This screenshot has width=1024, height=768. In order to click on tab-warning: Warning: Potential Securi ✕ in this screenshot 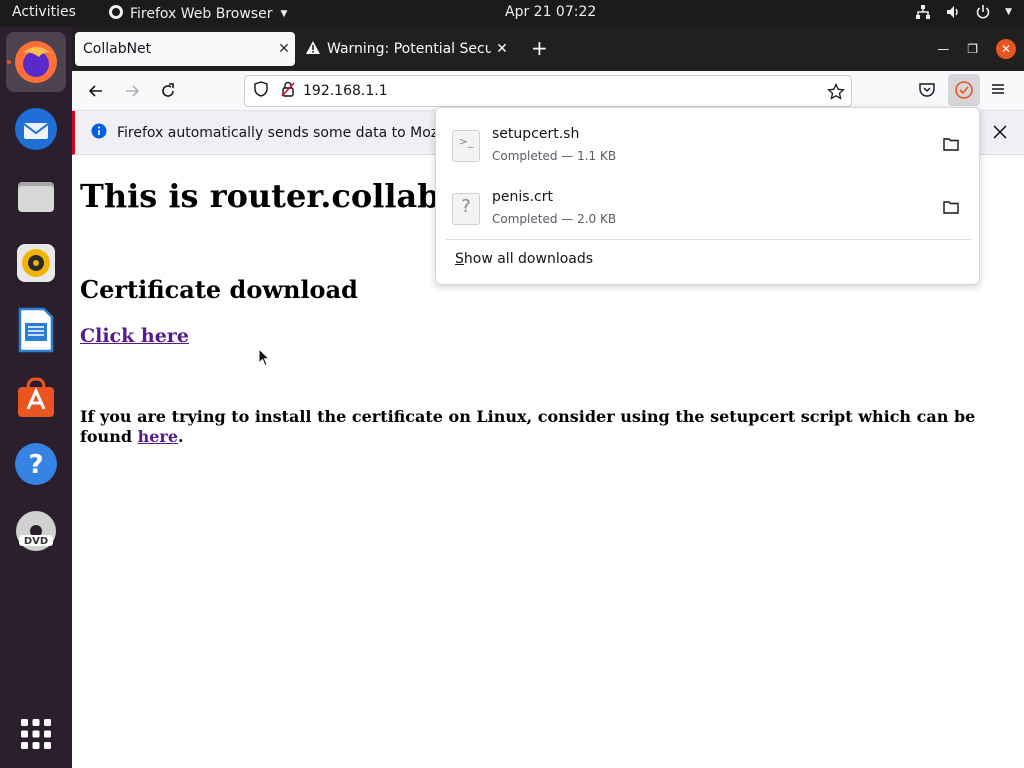, I will do `click(406, 49)`.